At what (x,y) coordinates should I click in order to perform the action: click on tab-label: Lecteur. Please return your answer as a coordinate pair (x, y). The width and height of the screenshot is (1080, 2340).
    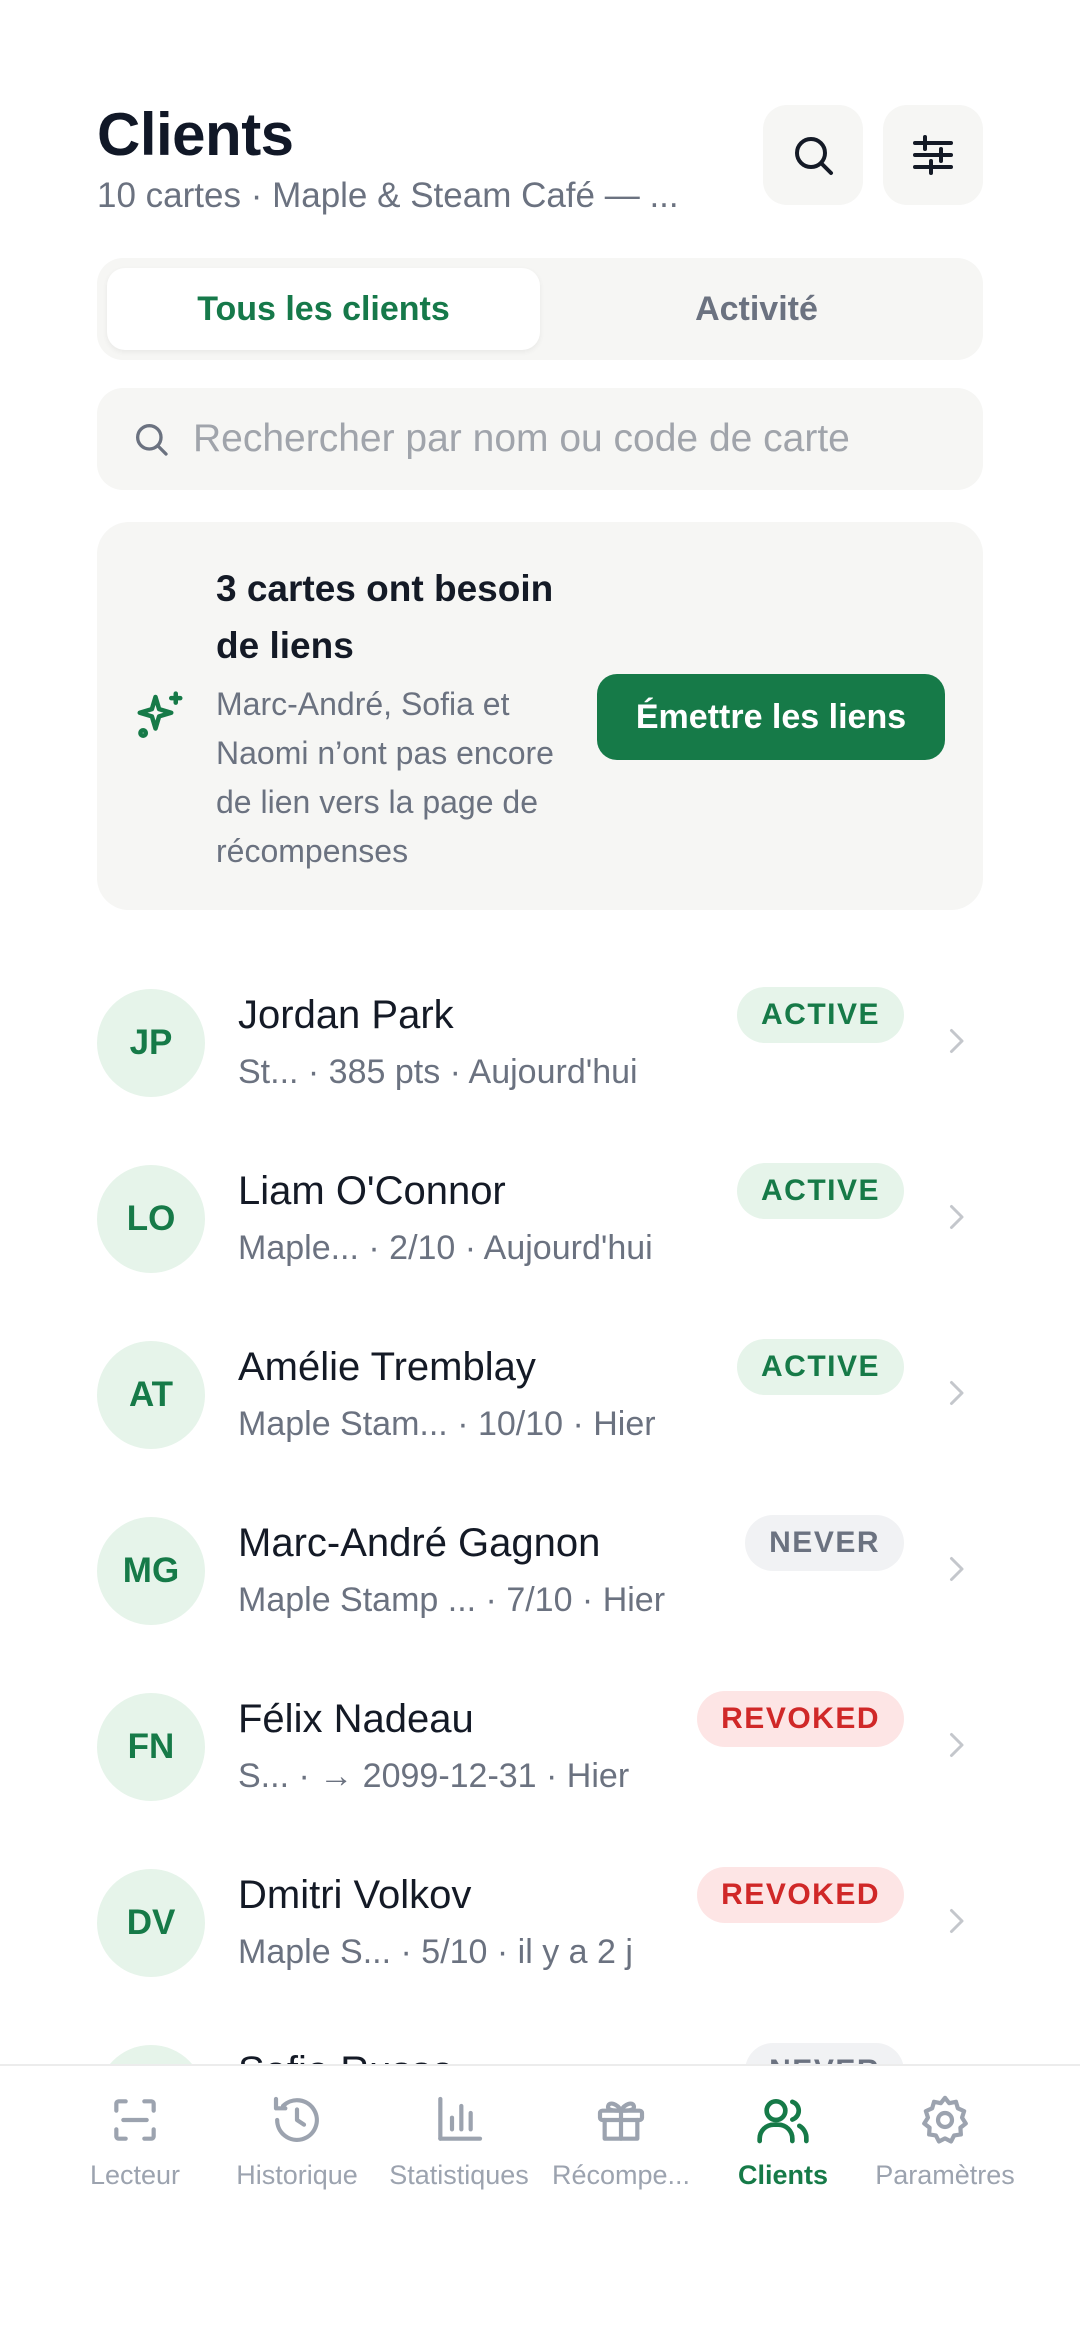
    Looking at the image, I should click on (135, 2175).